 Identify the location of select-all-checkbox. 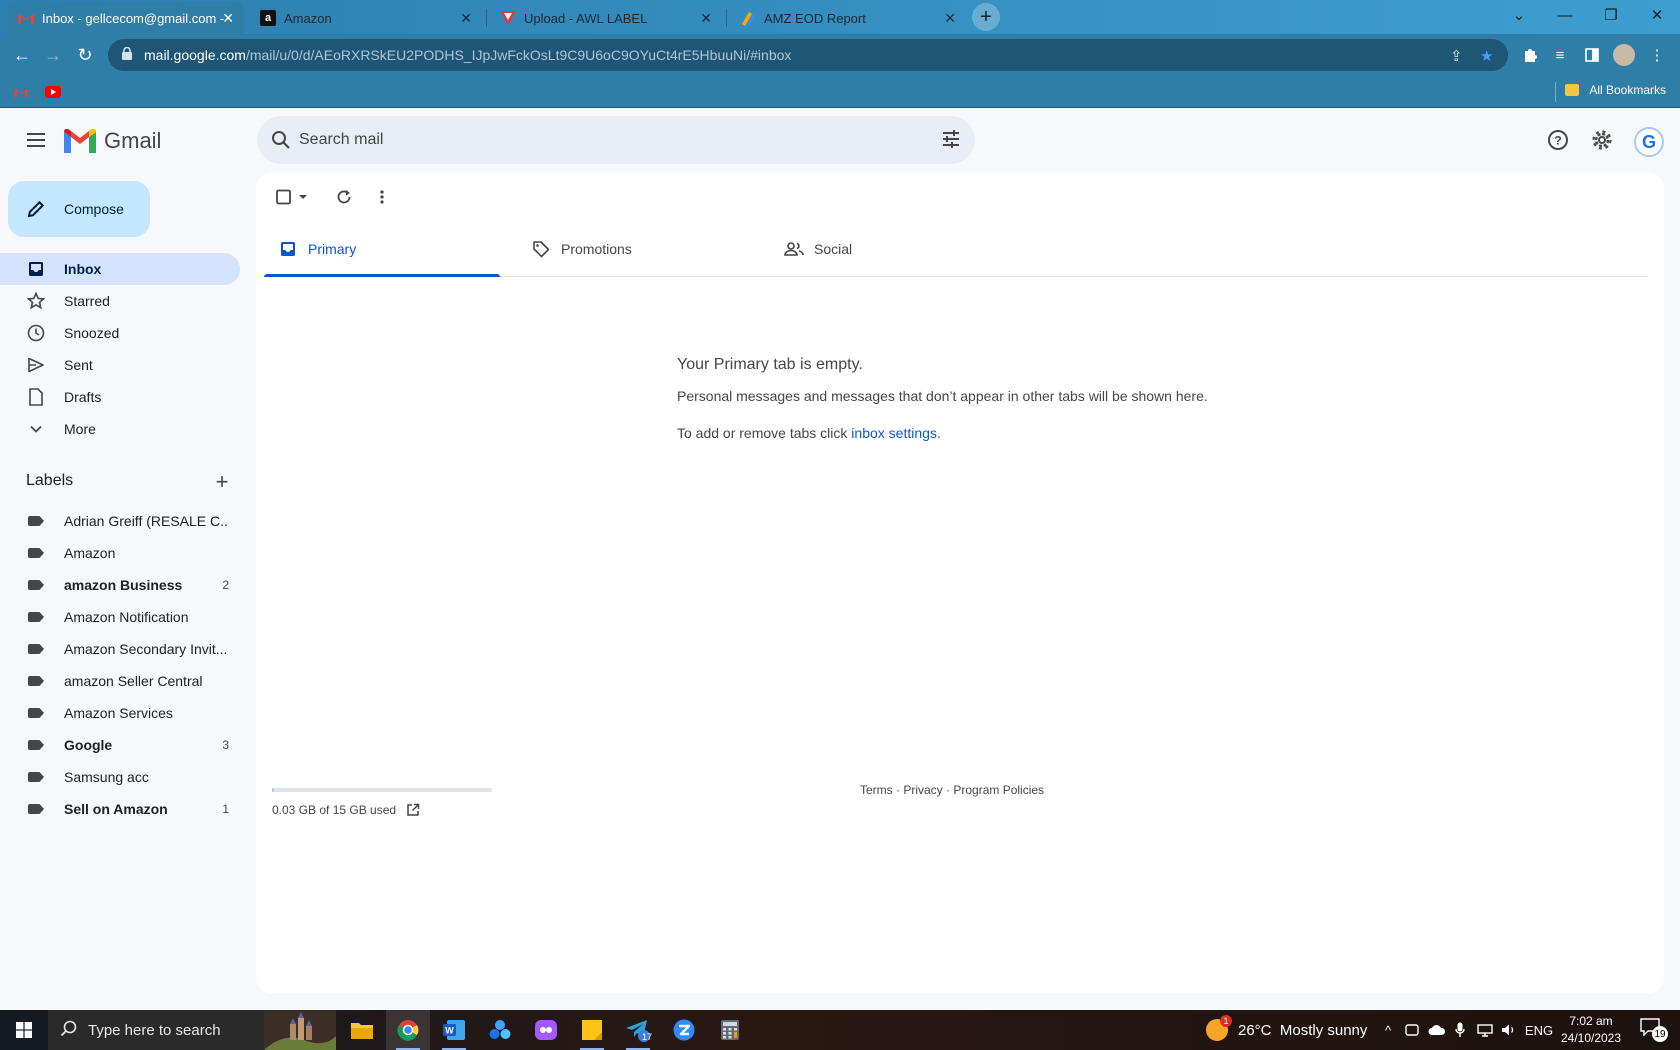
(292, 197).